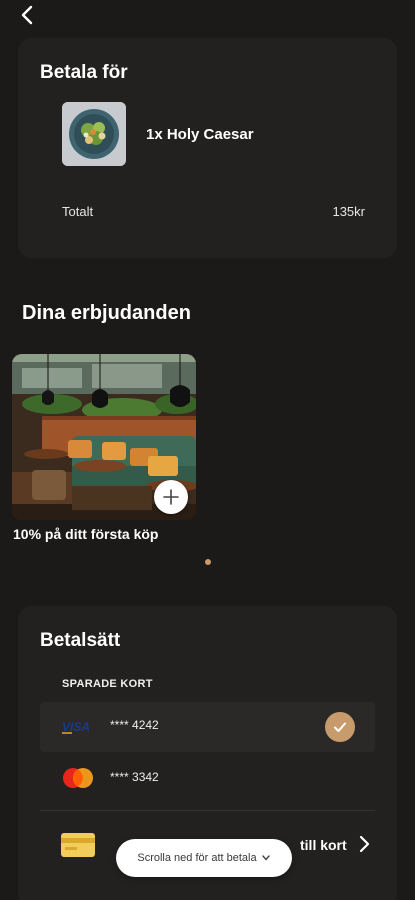 The image size is (415, 900). What do you see at coordinates (265, 858) in the screenshot?
I see `chevron-down-icon` at bounding box center [265, 858].